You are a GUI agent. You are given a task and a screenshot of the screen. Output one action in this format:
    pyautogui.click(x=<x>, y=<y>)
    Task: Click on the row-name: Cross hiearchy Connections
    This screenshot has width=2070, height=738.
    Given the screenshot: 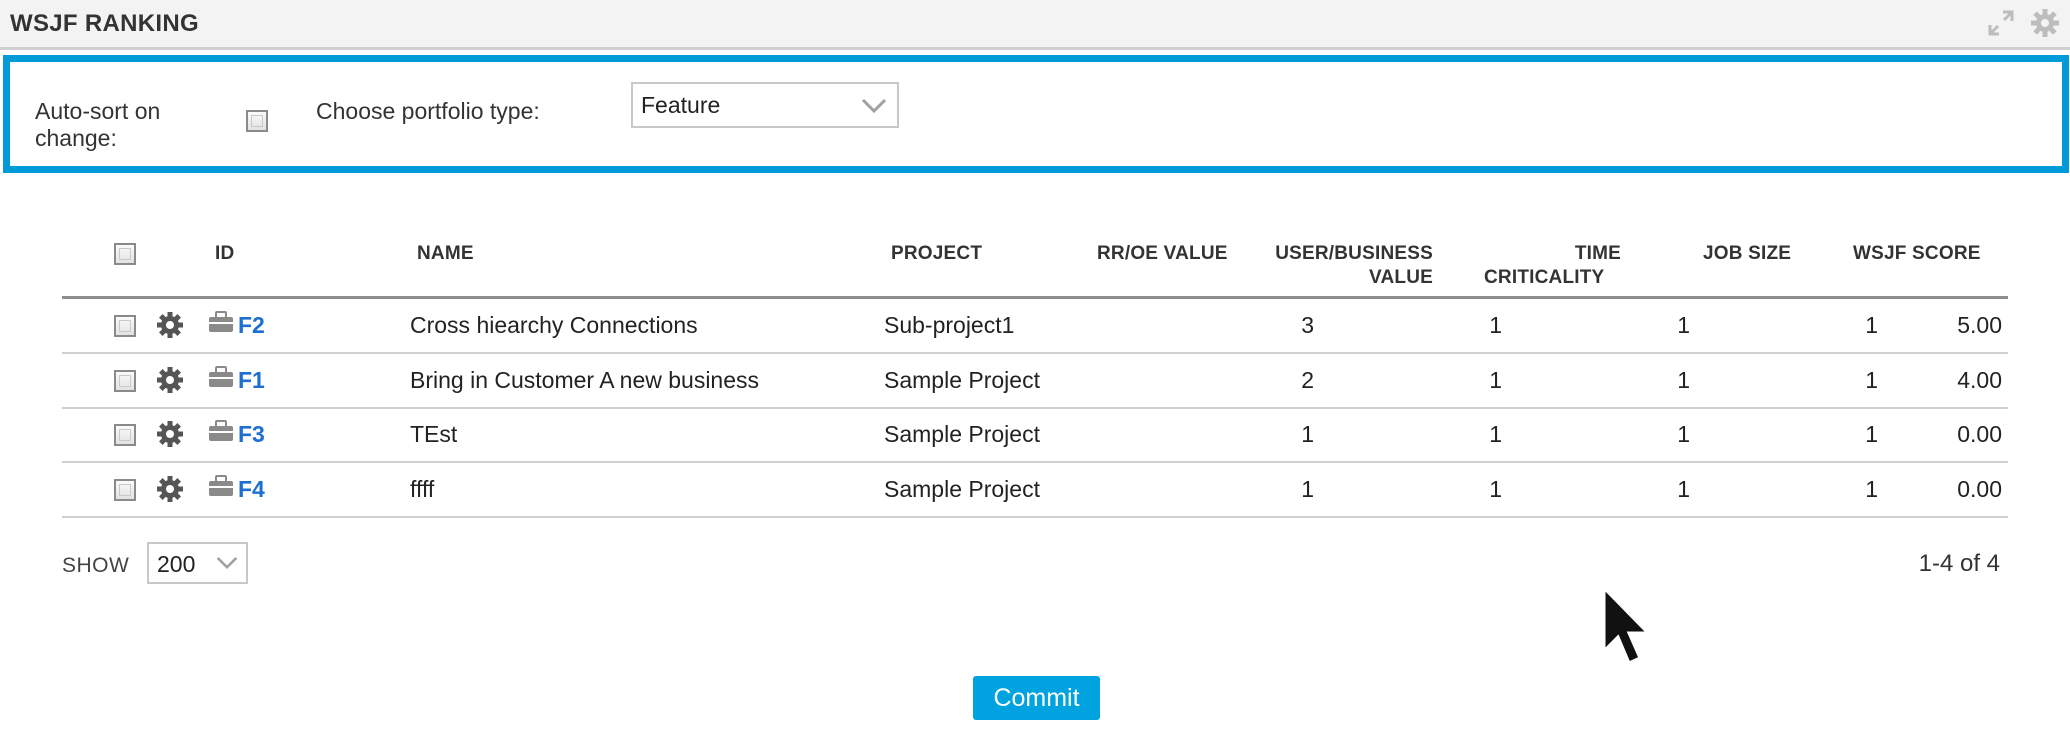 What is the action you would take?
    pyautogui.click(x=554, y=325)
    